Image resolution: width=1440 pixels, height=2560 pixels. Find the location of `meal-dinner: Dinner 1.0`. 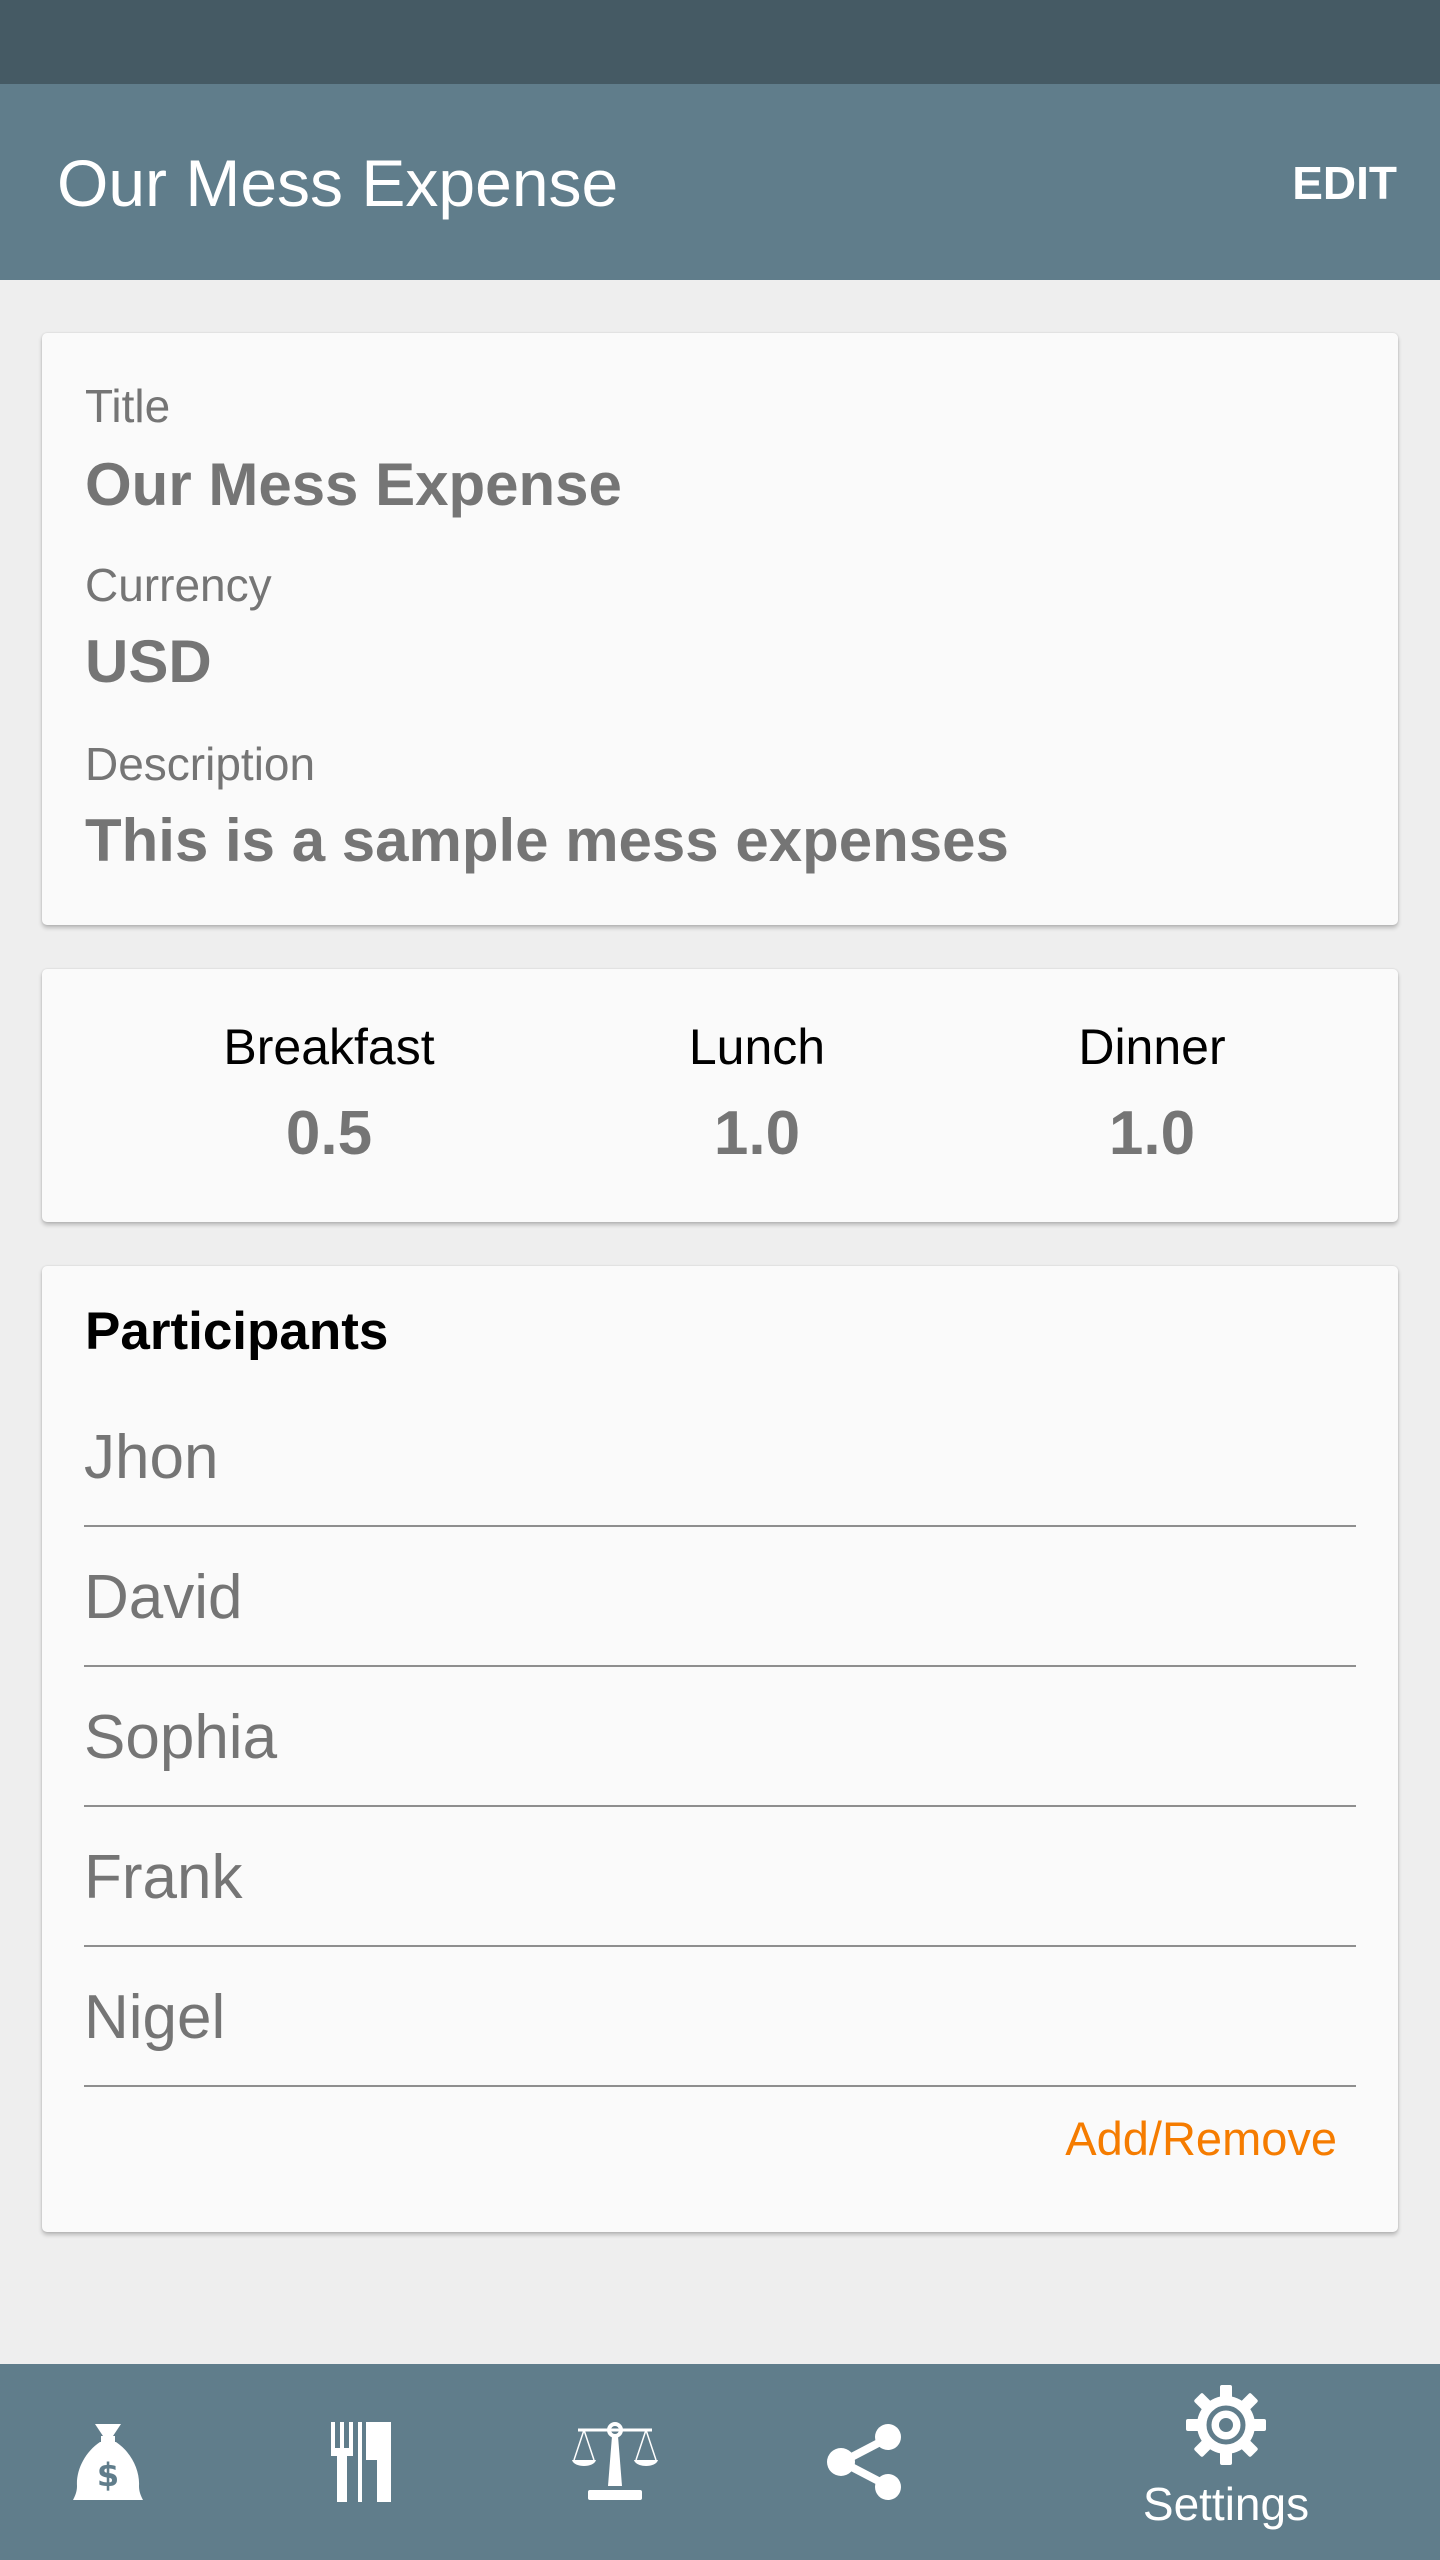

meal-dinner: Dinner 1.0 is located at coordinates (1152, 1095).